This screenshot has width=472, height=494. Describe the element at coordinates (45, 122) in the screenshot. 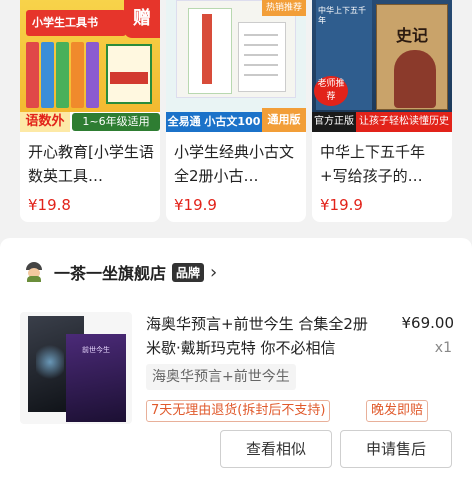

I see `cover-band-left: 语数外` at that location.